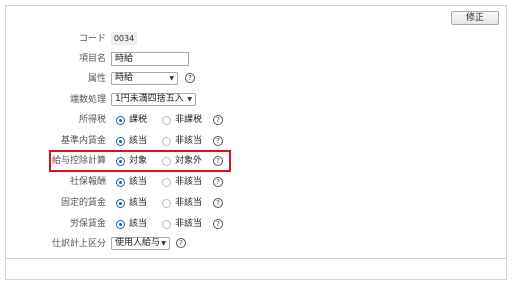 This screenshot has width=512, height=284. Describe the element at coordinates (166, 141) in the screenshot. I see `standard-wage-not-applicable-radio` at that location.